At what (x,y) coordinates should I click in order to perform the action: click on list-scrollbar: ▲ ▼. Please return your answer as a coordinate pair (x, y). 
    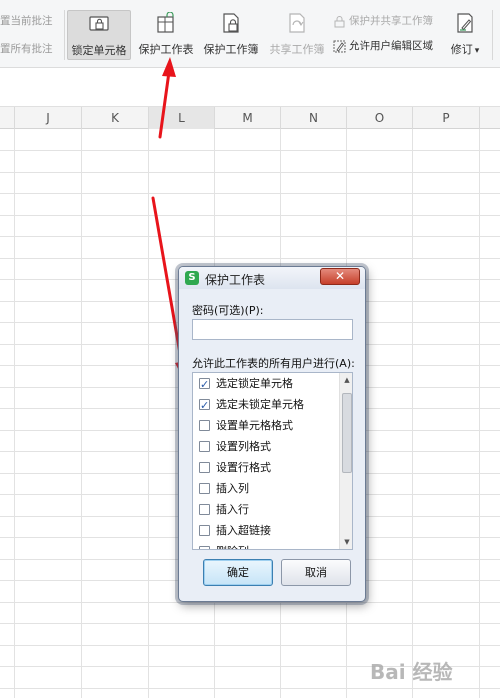
    Looking at the image, I should click on (345, 461).